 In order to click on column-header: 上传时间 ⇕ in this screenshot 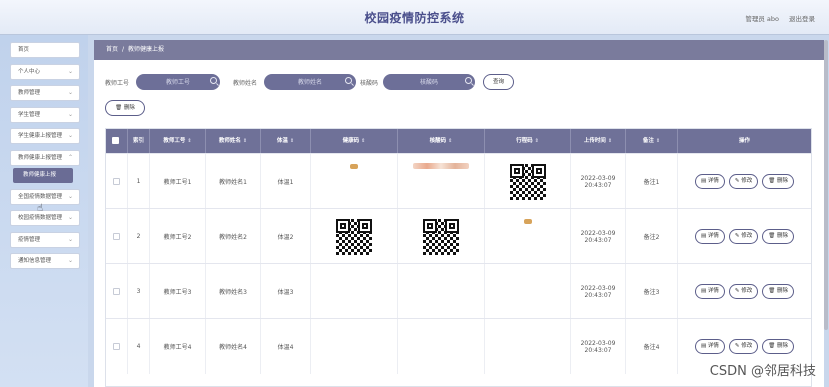, I will do `click(598, 141)`.